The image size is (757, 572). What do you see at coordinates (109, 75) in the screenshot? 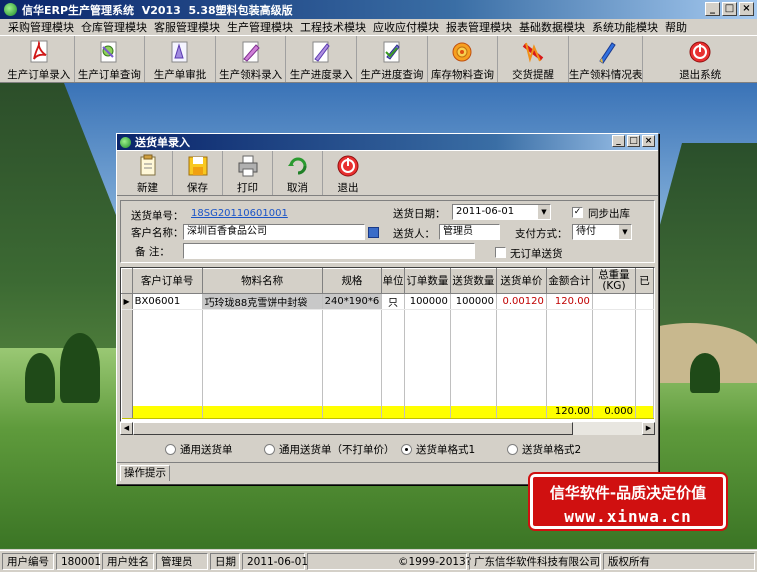
I see `toolbar-label: 生产订单查询` at bounding box center [109, 75].